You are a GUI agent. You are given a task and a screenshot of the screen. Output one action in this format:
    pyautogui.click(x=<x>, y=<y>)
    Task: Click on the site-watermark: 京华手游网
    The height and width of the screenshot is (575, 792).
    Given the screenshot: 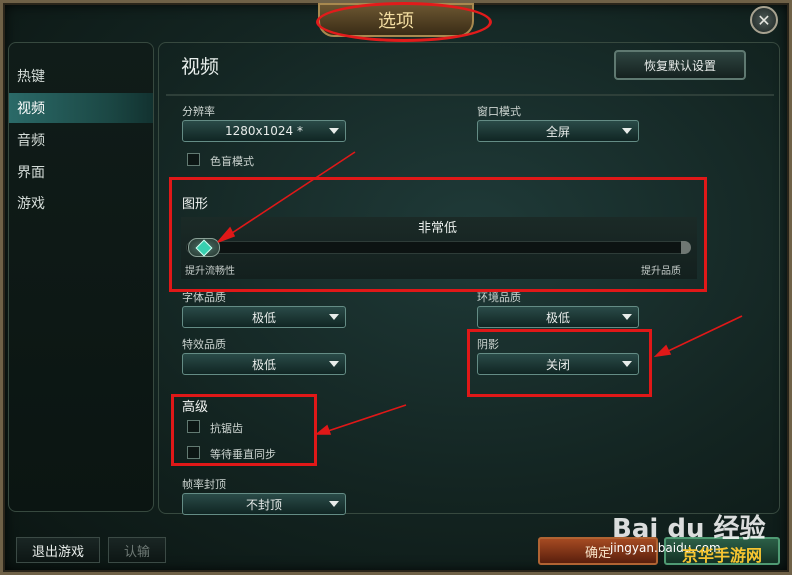 What is the action you would take?
    pyautogui.click(x=722, y=555)
    